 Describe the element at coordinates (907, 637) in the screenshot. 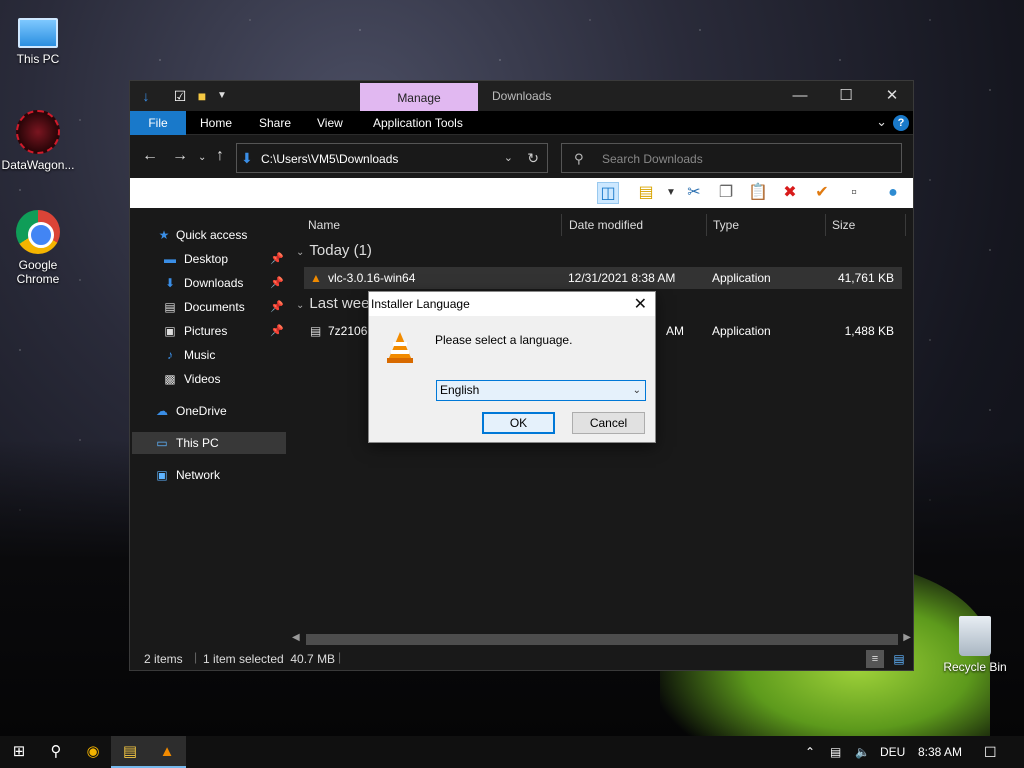

I see `scroll-right-icon: ▶` at that location.